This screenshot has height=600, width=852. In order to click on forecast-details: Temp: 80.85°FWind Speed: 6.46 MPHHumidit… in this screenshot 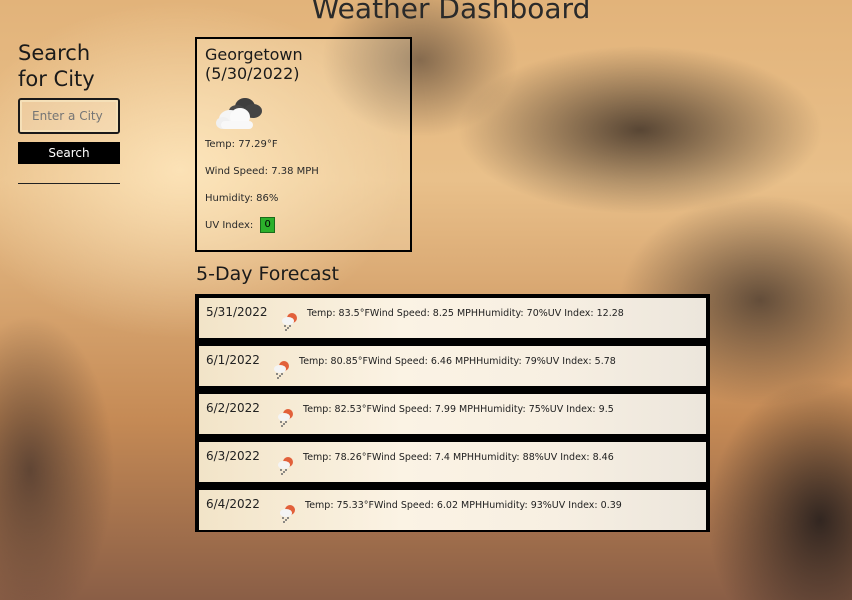, I will do `click(457, 361)`.